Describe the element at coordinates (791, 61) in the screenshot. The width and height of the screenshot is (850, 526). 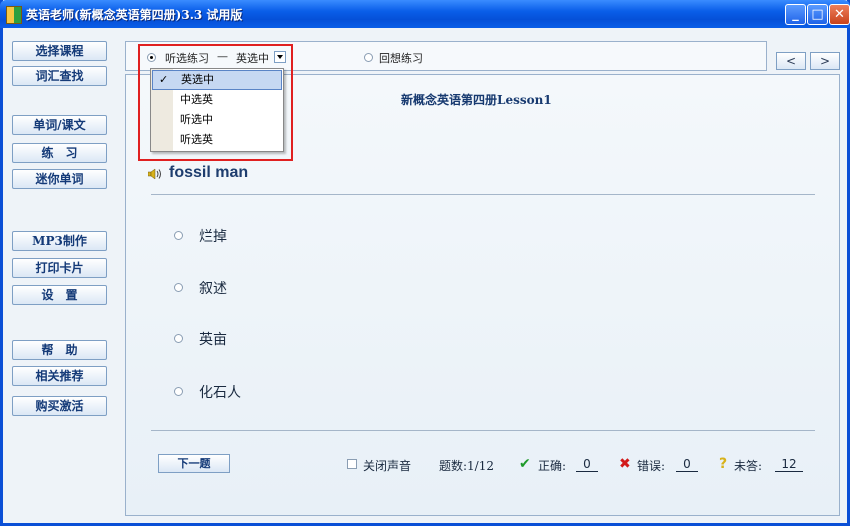
I see `prev-page-button: <` at that location.